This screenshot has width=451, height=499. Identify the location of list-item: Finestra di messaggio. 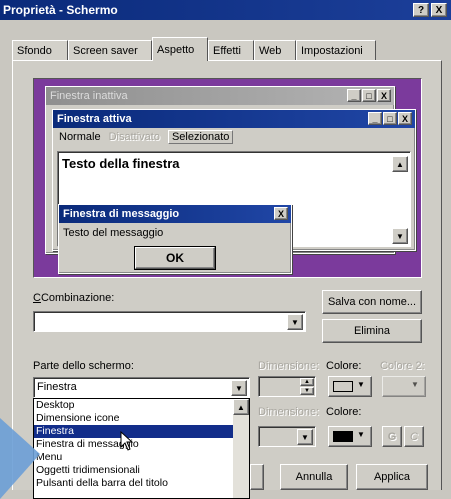
(141, 444).